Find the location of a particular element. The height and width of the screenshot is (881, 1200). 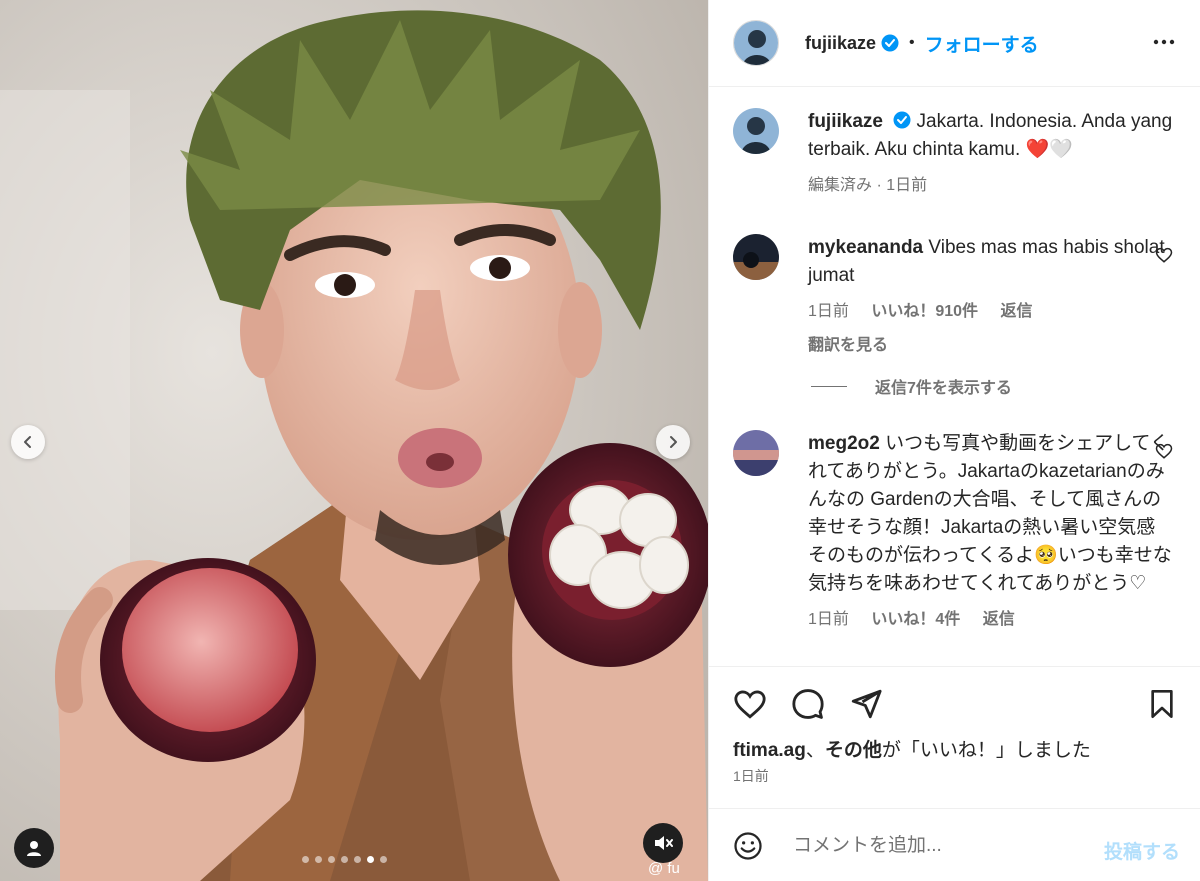

emoji-icon is located at coordinates (748, 846).